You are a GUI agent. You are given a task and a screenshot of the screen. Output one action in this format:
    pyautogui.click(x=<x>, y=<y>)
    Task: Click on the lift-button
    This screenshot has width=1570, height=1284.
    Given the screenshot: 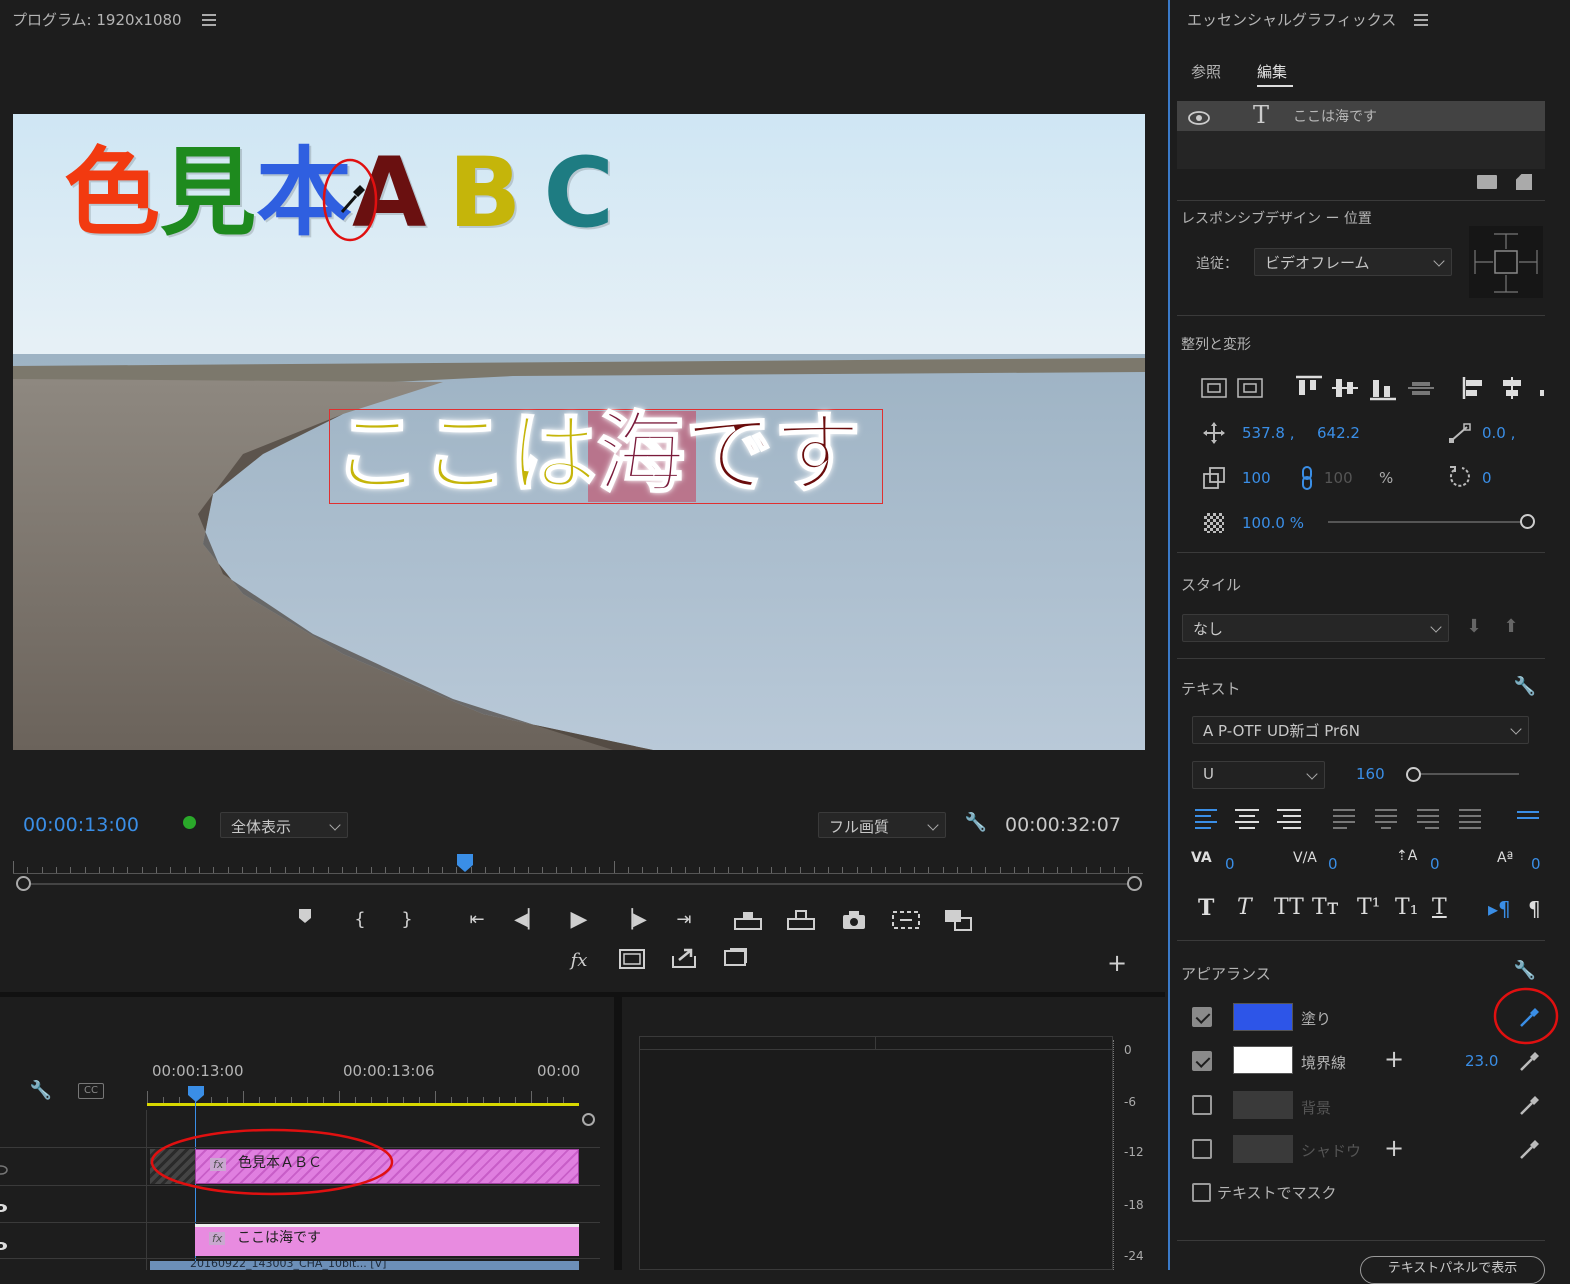 What is the action you would take?
    pyautogui.click(x=748, y=920)
    